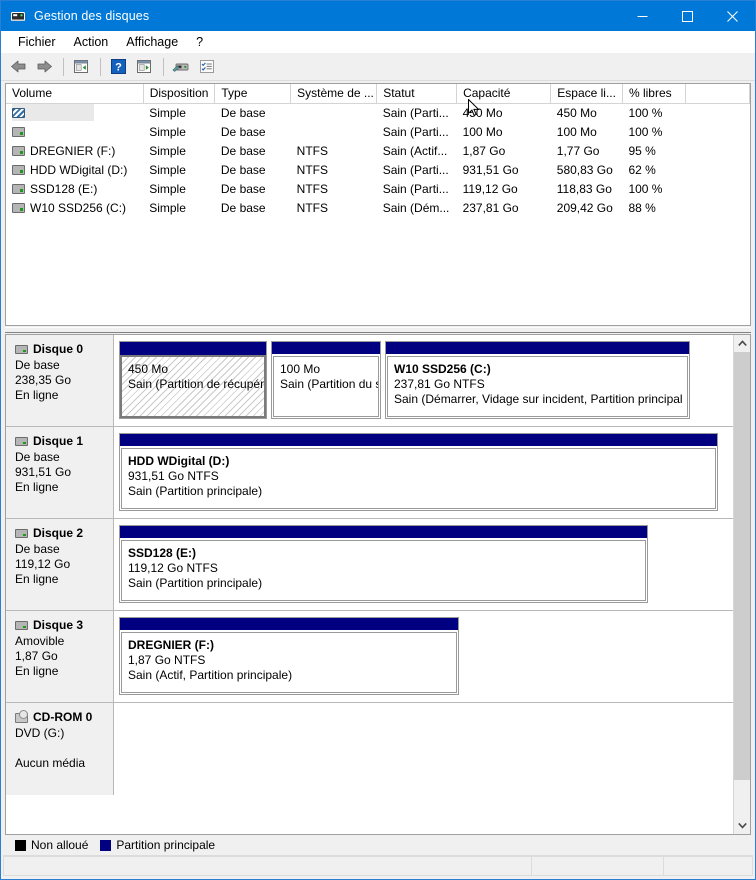 Image resolution: width=756 pixels, height=880 pixels. I want to click on list-view-icon, so click(207, 67).